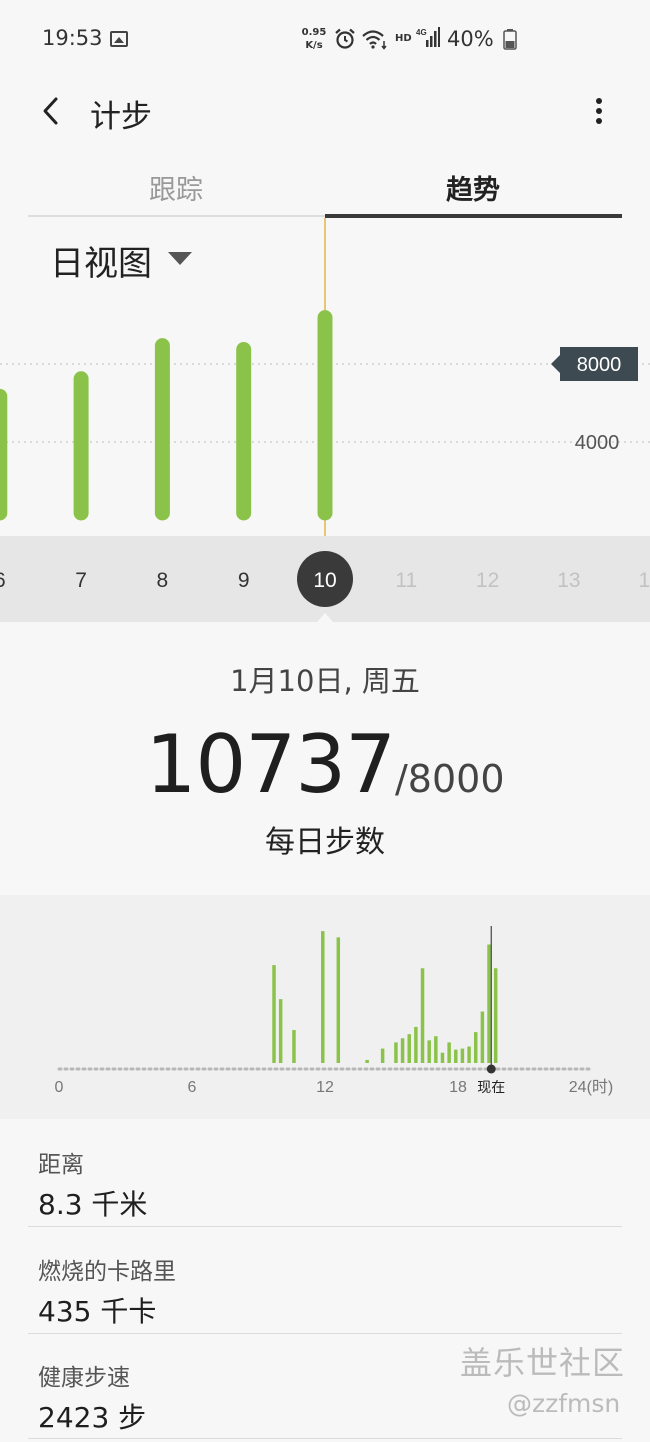 This screenshot has height=1442, width=650. What do you see at coordinates (107, 1291) in the screenshot?
I see `stat-calories: 燃烧的卡路里 435 千卡` at bounding box center [107, 1291].